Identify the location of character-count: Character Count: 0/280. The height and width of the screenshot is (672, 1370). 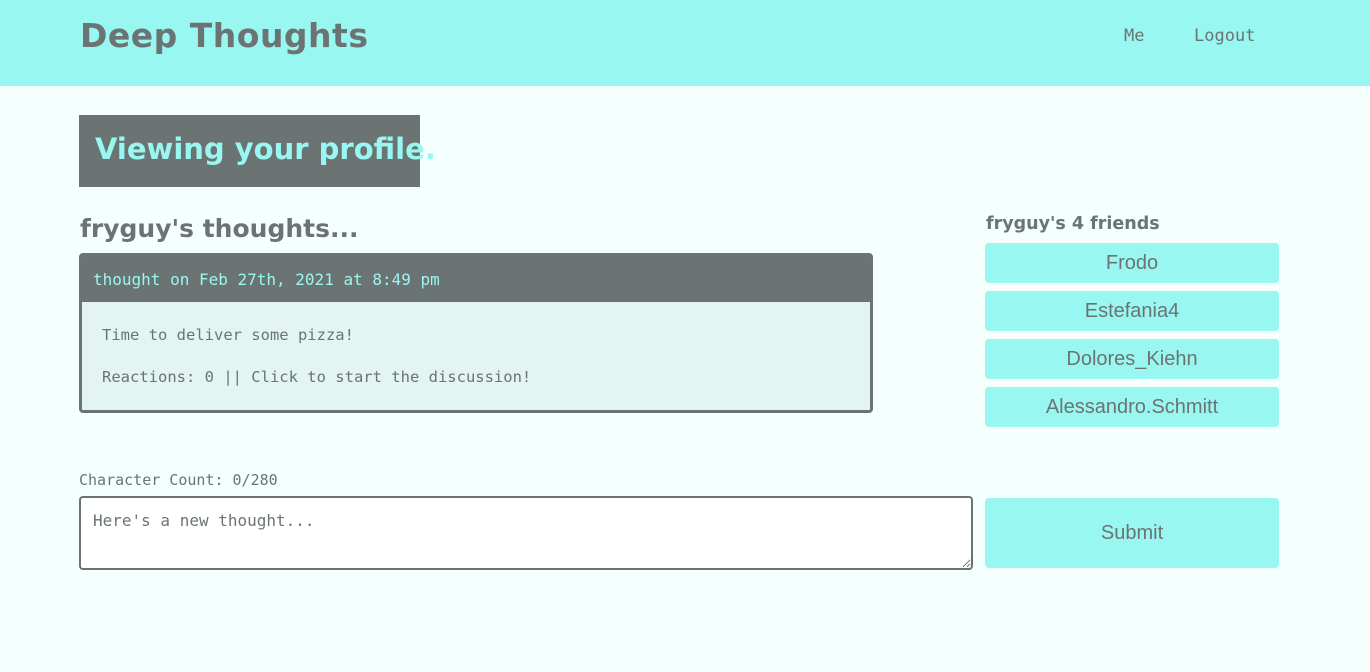
(178, 480).